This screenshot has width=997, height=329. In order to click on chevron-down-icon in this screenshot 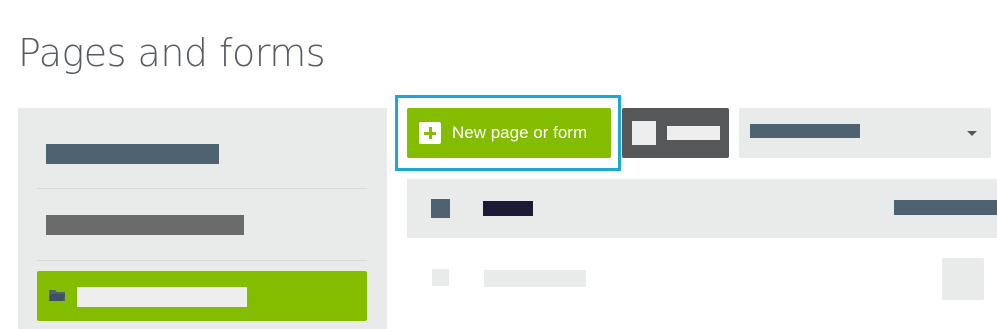, I will do `click(972, 133)`.